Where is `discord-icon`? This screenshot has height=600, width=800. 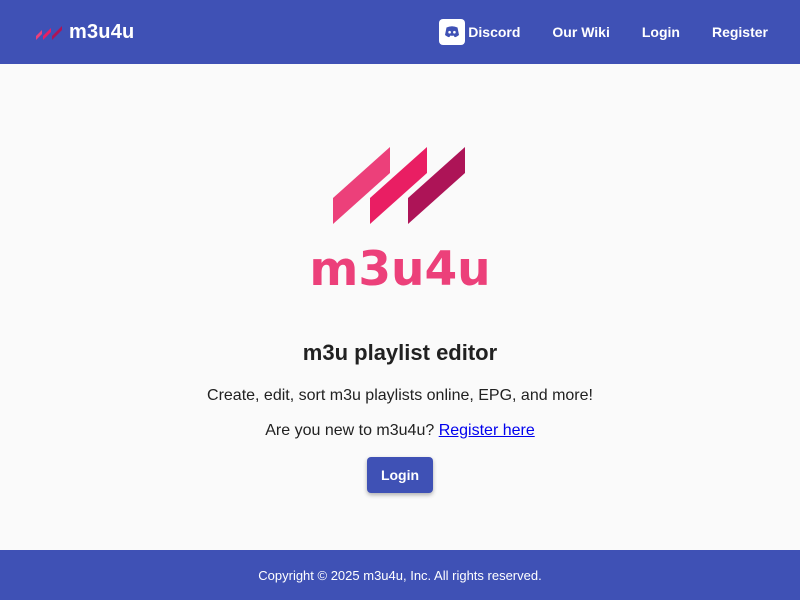
discord-icon is located at coordinates (452, 32).